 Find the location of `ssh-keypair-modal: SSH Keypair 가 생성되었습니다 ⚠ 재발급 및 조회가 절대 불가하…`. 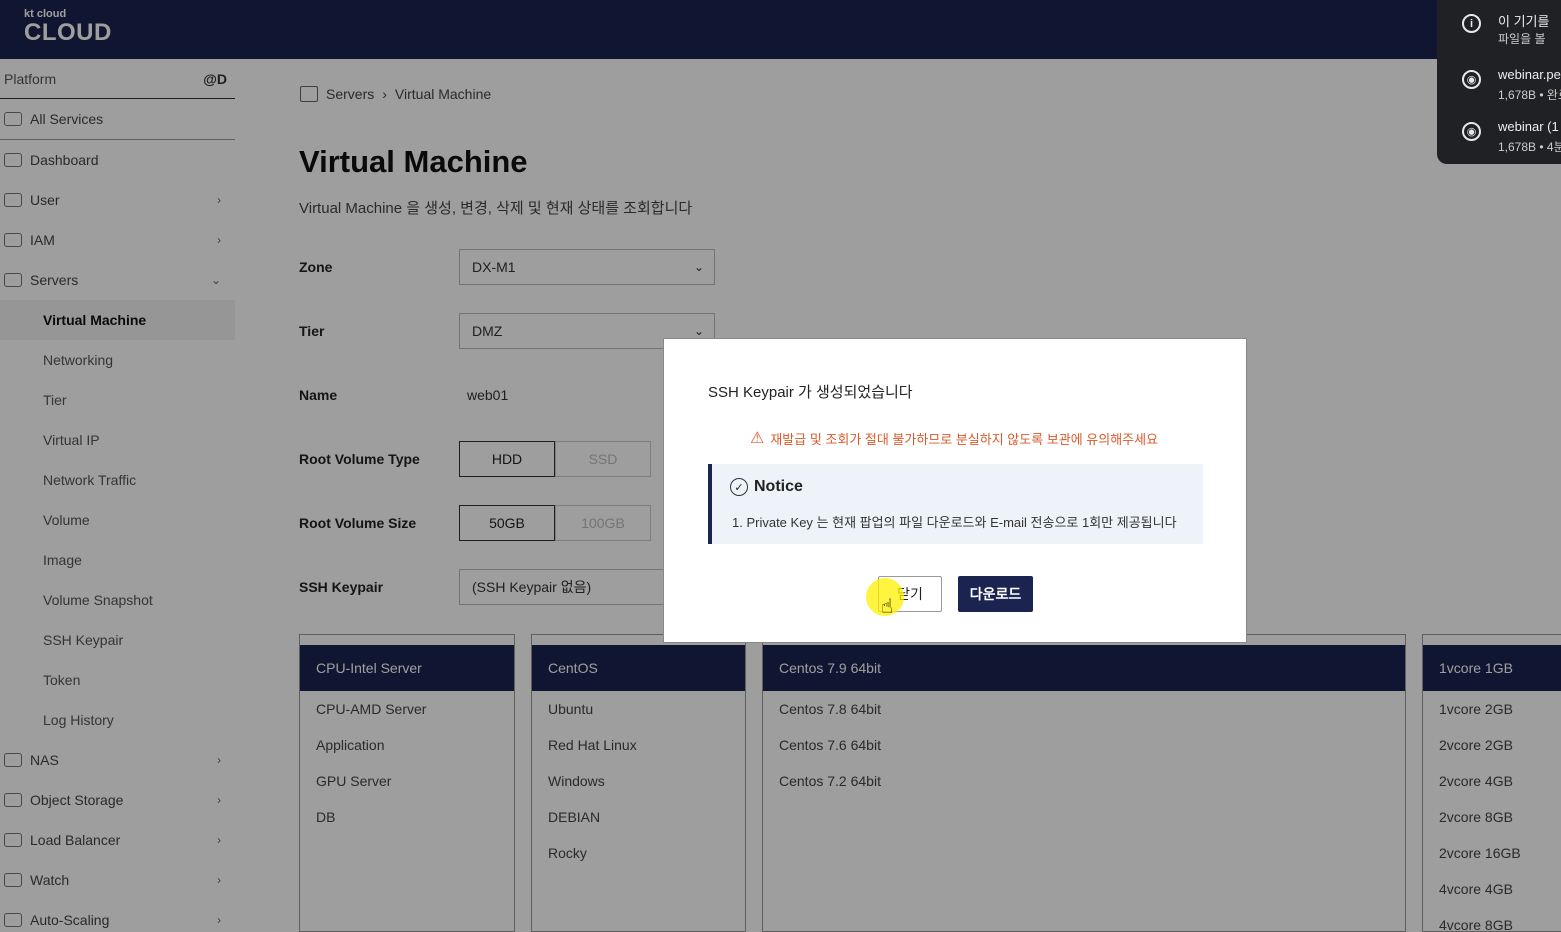

ssh-keypair-modal: SSH Keypair 가 생성되었습니다 ⚠ 재발급 및 조회가 절대 불가하… is located at coordinates (955, 490).